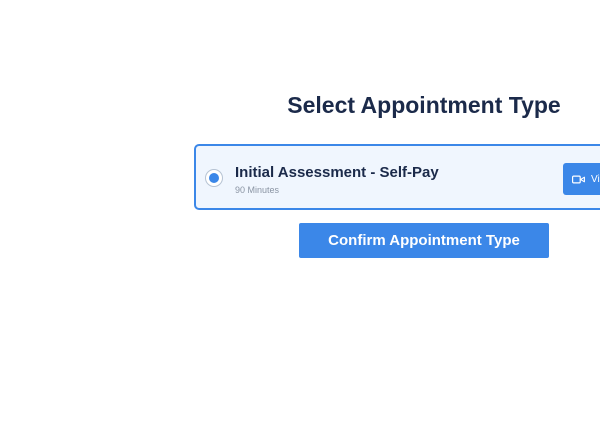  I want to click on appointment-option-name: Initial Assessment - Self-Pay, so click(337, 172).